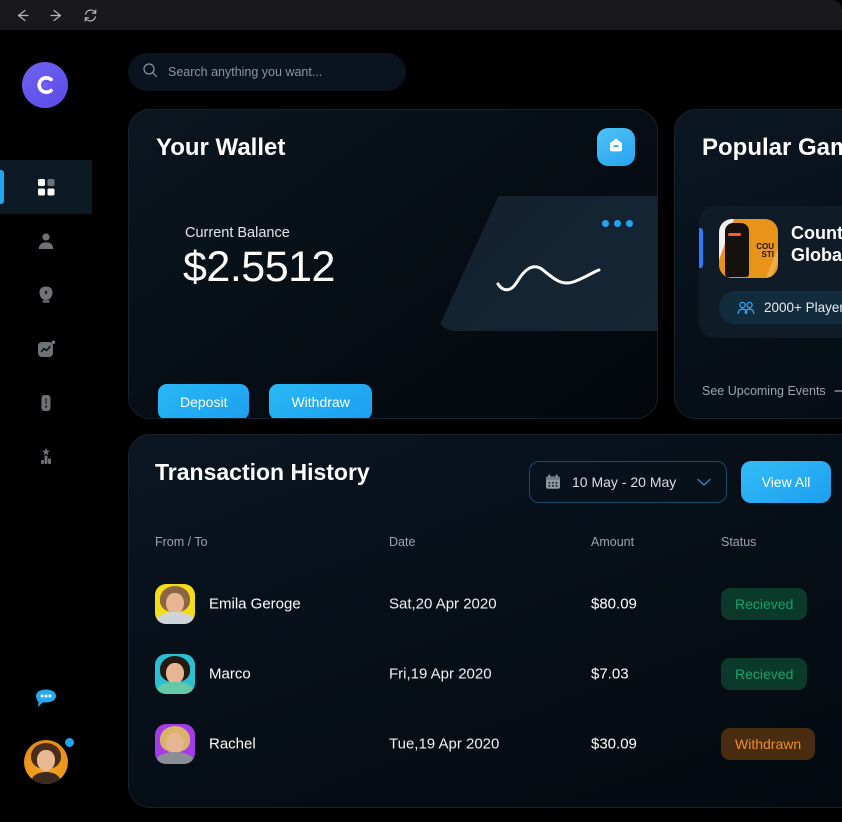 This screenshot has height=822, width=842. What do you see at coordinates (150, 72) in the screenshot?
I see `search-icon` at bounding box center [150, 72].